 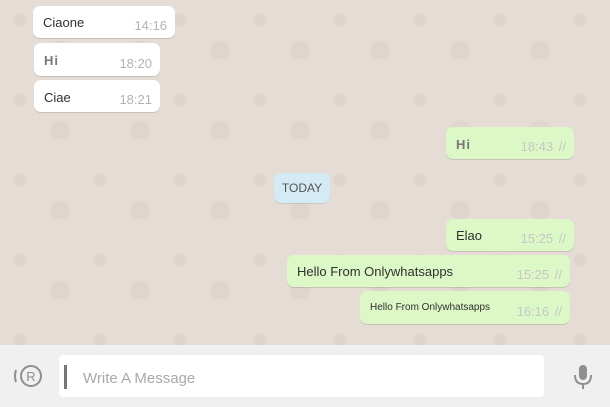 I want to click on message-time: 18:43 //, so click(x=543, y=146).